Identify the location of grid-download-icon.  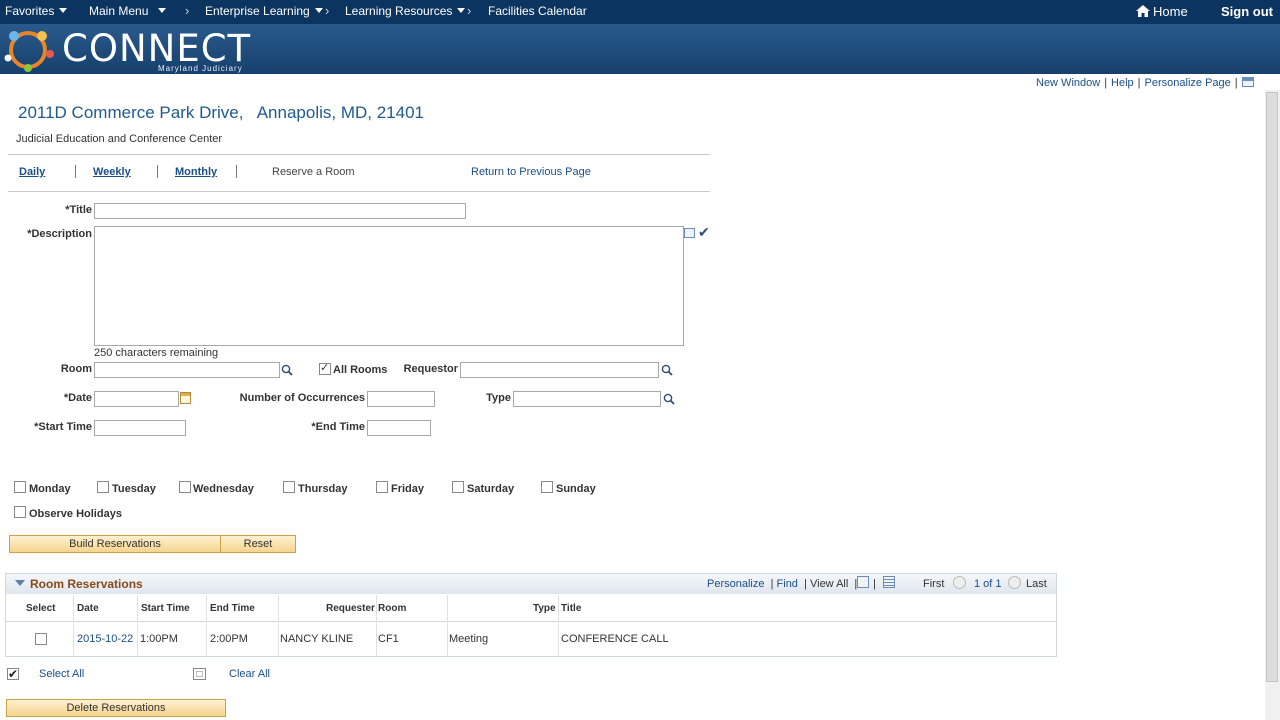
(889, 582).